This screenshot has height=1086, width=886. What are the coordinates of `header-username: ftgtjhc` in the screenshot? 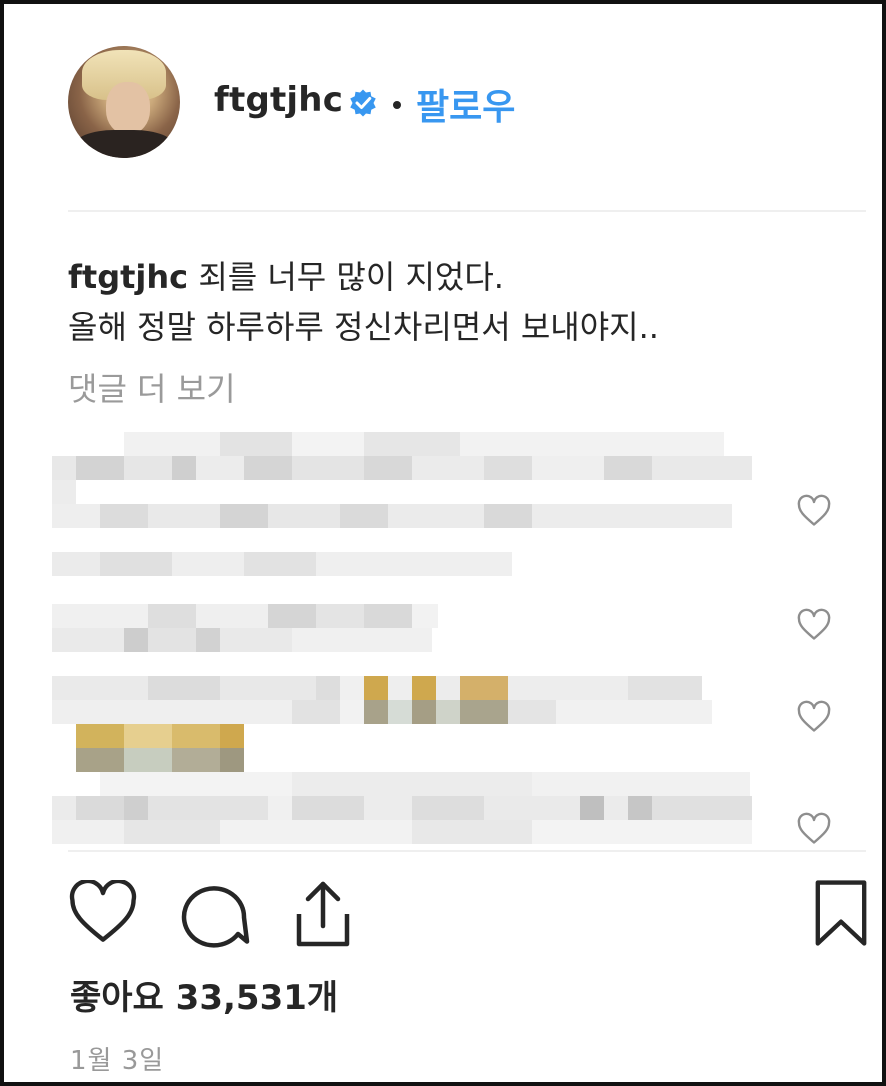 It's located at (278, 100).